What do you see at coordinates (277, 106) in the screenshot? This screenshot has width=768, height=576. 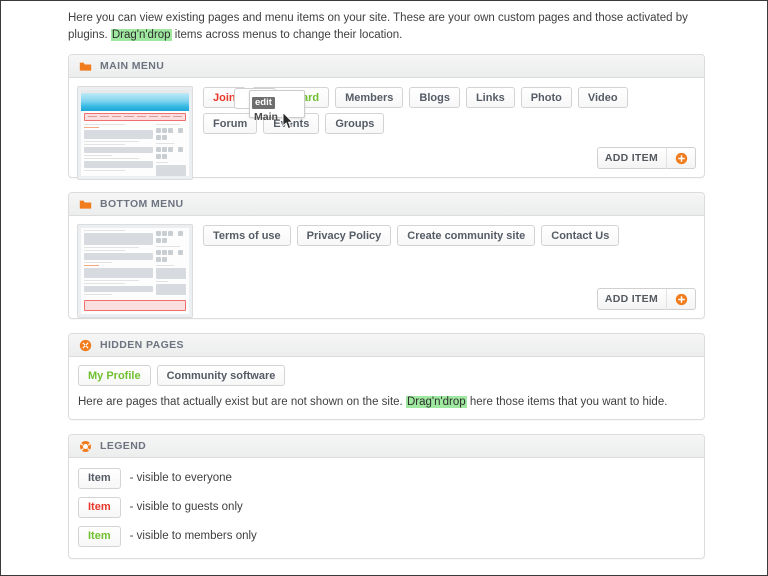 I see `menu-item-edit-popup: edit Main` at bounding box center [277, 106].